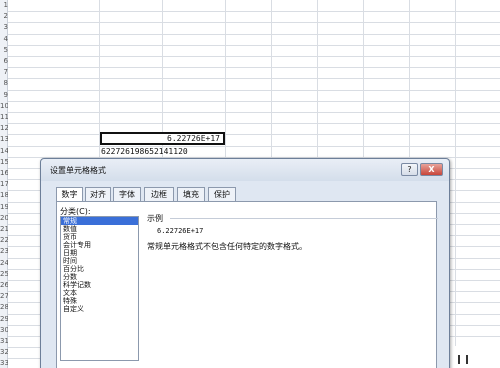  I want to click on category-item-currency: 货币, so click(99, 237).